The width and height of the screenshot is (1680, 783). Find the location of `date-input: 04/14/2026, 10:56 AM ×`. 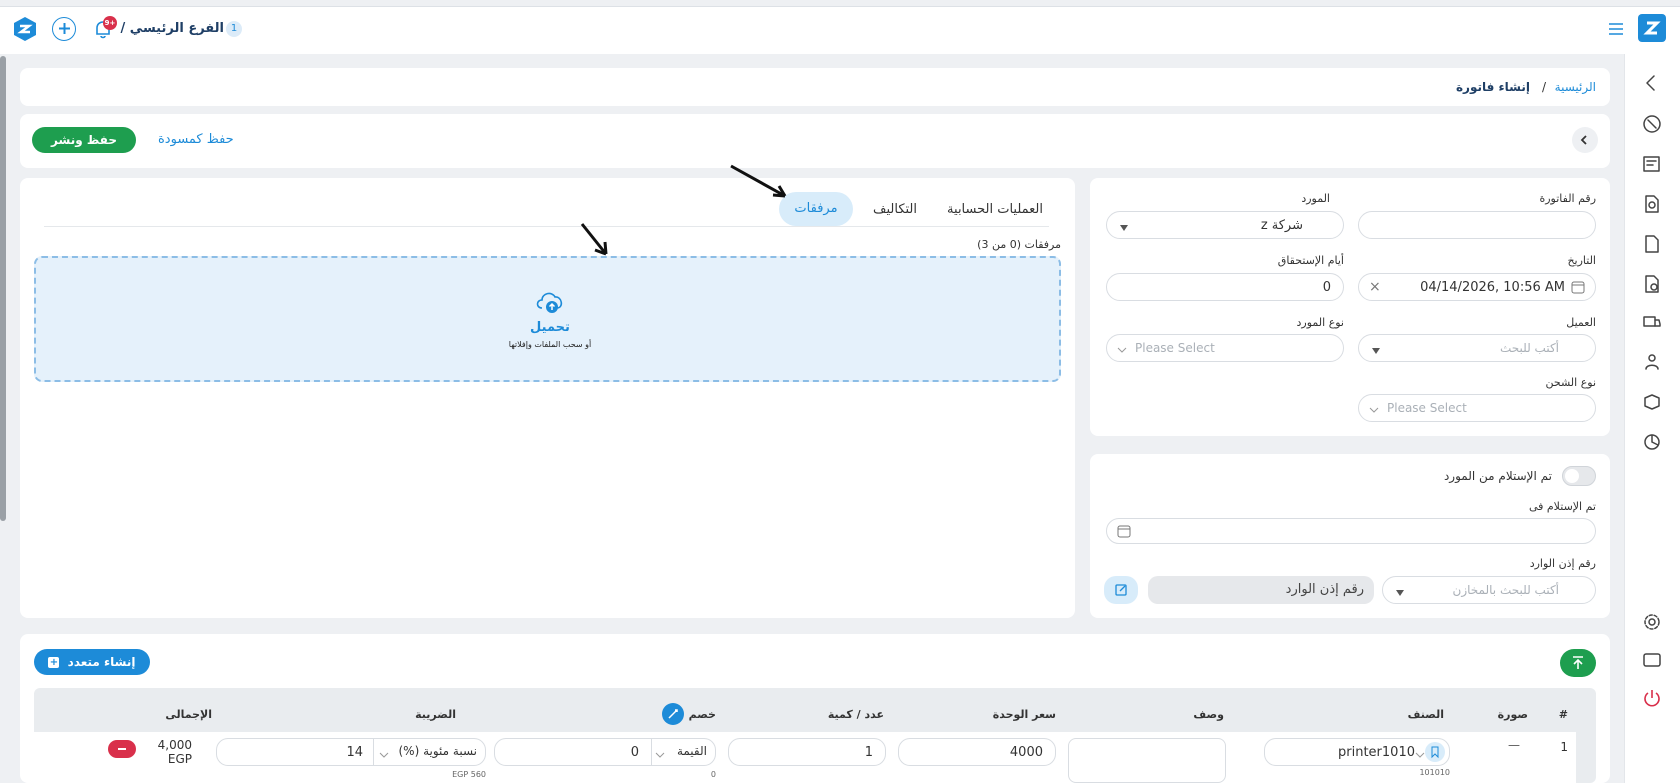

date-input: 04/14/2026, 10:56 AM × is located at coordinates (1477, 287).